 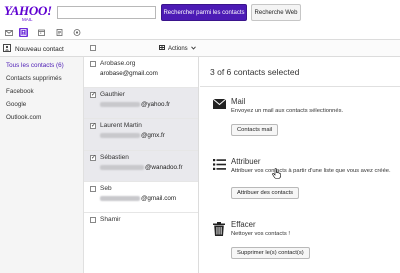 I want to click on actions-grid-icon, so click(x=162, y=48).